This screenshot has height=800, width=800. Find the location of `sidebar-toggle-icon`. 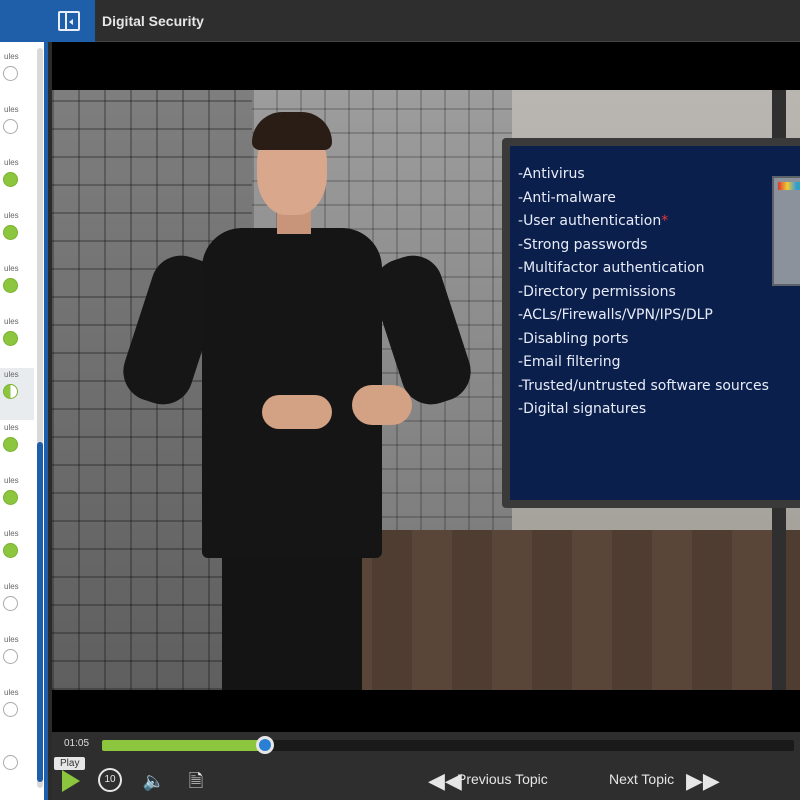

sidebar-toggle-icon is located at coordinates (69, 21).